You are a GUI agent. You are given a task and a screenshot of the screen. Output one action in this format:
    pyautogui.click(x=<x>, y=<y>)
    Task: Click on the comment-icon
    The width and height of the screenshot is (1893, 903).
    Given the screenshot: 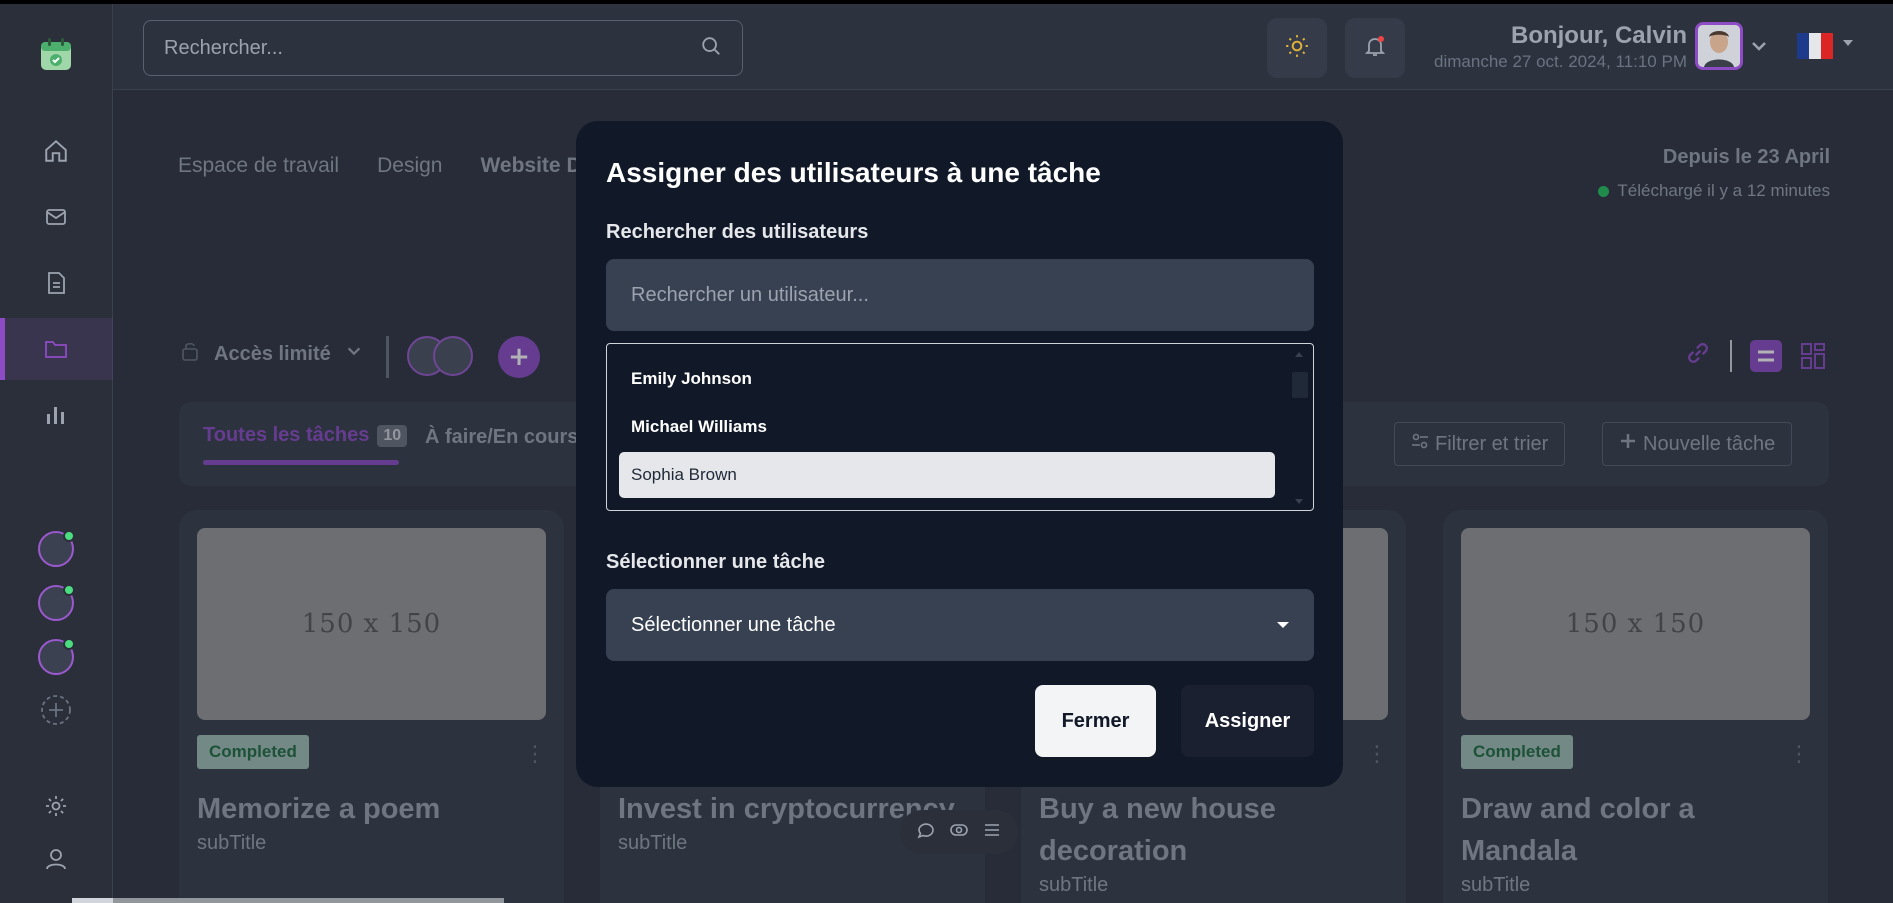 What is the action you would take?
    pyautogui.click(x=926, y=832)
    